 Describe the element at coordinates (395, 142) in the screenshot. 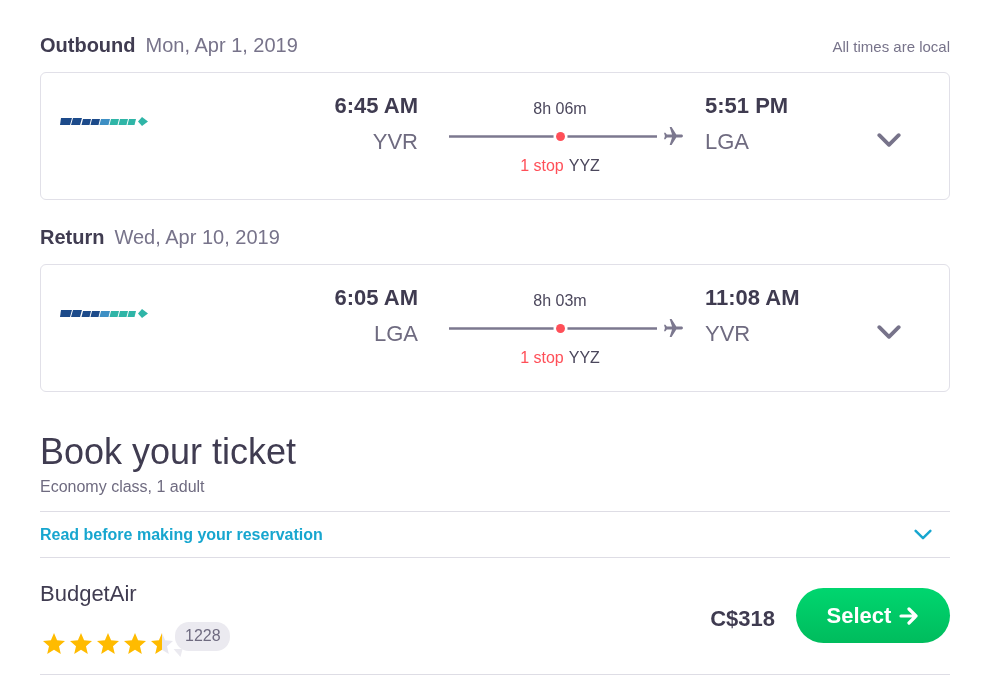

I see `departure-airport: YVR` at that location.